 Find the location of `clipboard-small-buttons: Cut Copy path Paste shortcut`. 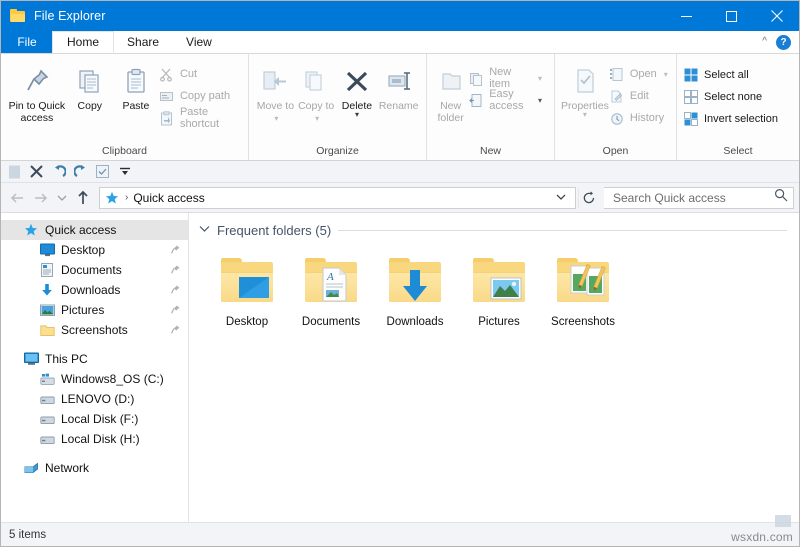

clipboard-small-buttons: Cut Copy path Paste shortcut is located at coordinates (200, 95).